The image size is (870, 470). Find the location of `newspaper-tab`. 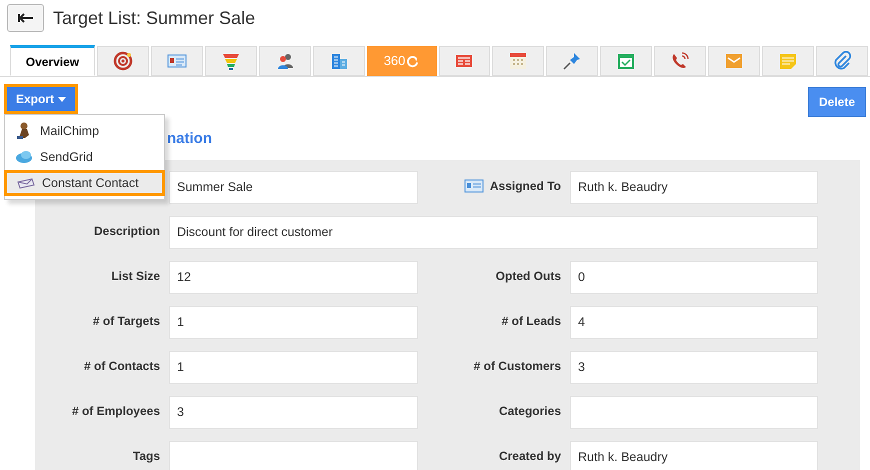

newspaper-tab is located at coordinates (464, 61).